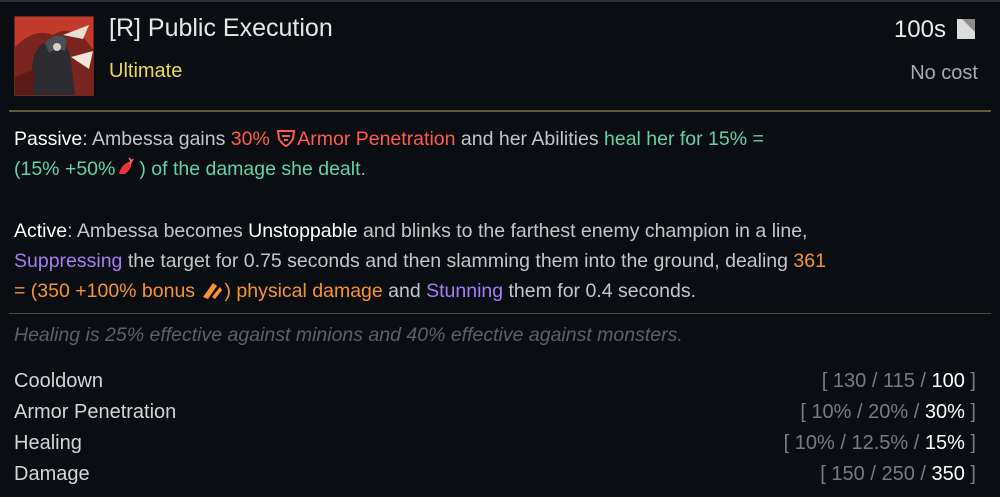  I want to click on cooldown-value: 100s, so click(919, 29).